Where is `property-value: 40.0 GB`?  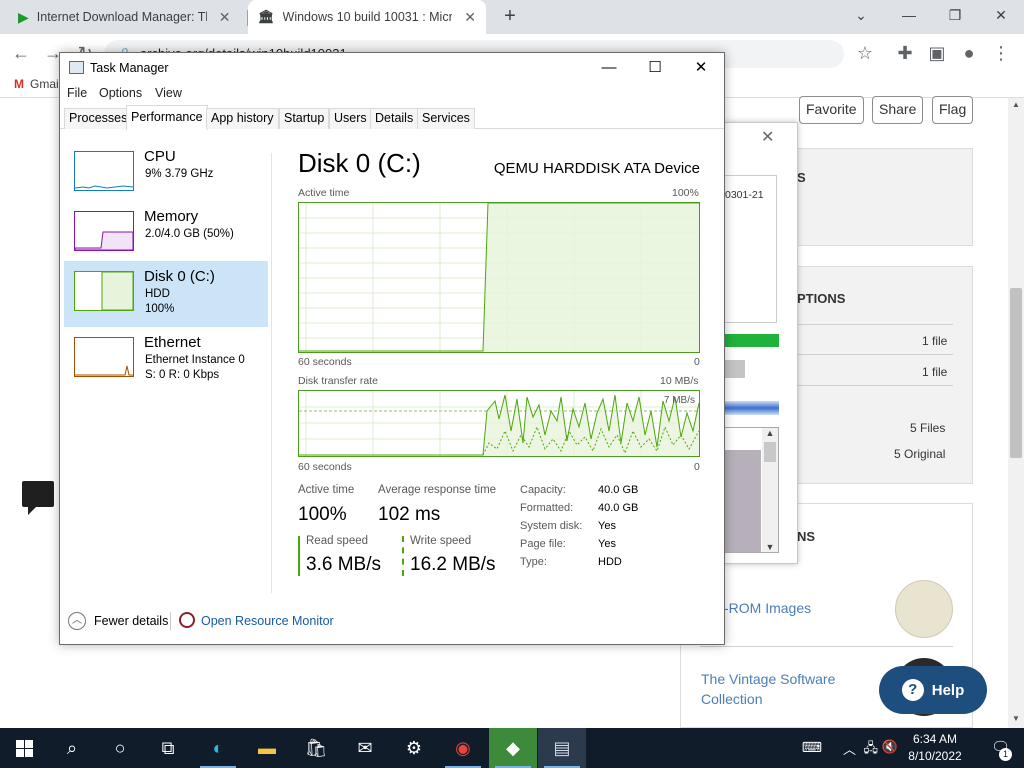
property-value: 40.0 GB is located at coordinates (618, 508).